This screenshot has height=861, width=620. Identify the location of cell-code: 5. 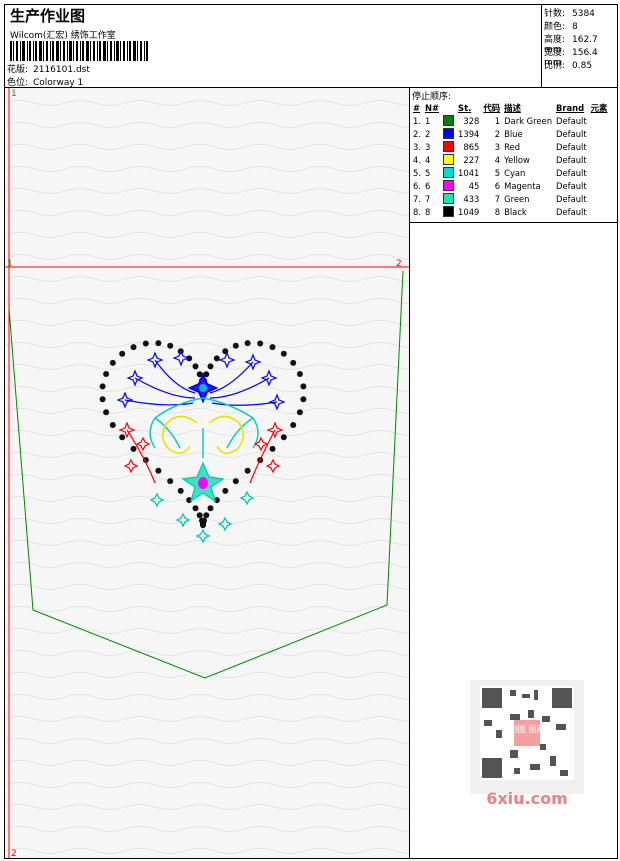
(497, 172).